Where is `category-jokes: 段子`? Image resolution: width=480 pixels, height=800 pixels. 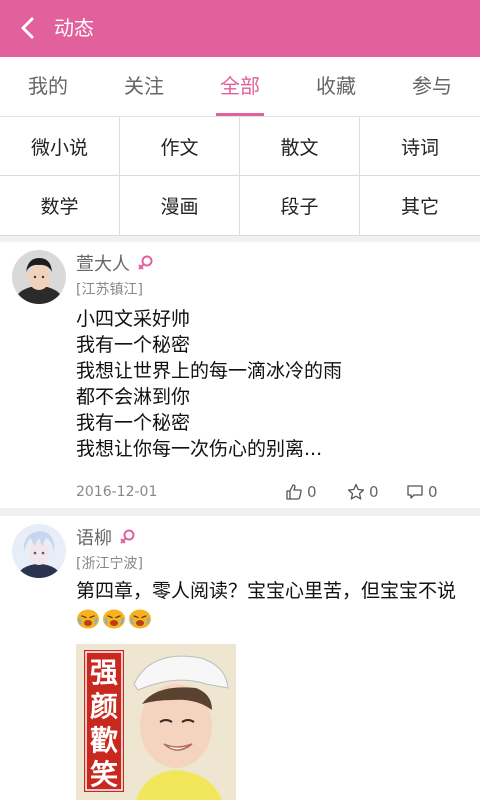
category-jokes: 段子 is located at coordinates (300, 205).